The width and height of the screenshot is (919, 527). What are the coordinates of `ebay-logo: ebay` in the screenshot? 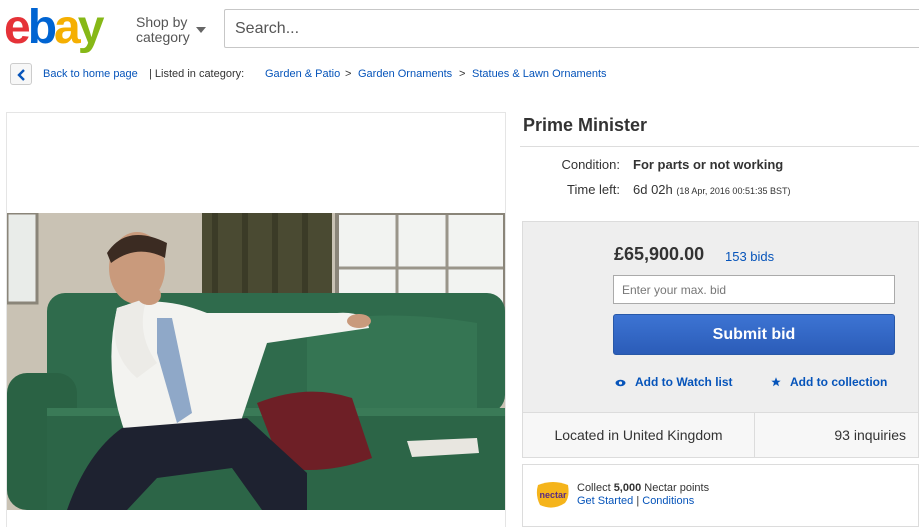 It's located at (54, 28).